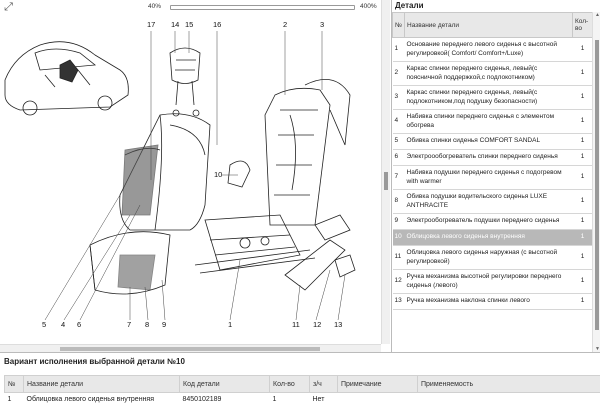 Image resolution: width=600 pixels, height=411 pixels. What do you see at coordinates (398, 257) in the screenshot?
I see `parts-cell-num: 11` at bounding box center [398, 257].